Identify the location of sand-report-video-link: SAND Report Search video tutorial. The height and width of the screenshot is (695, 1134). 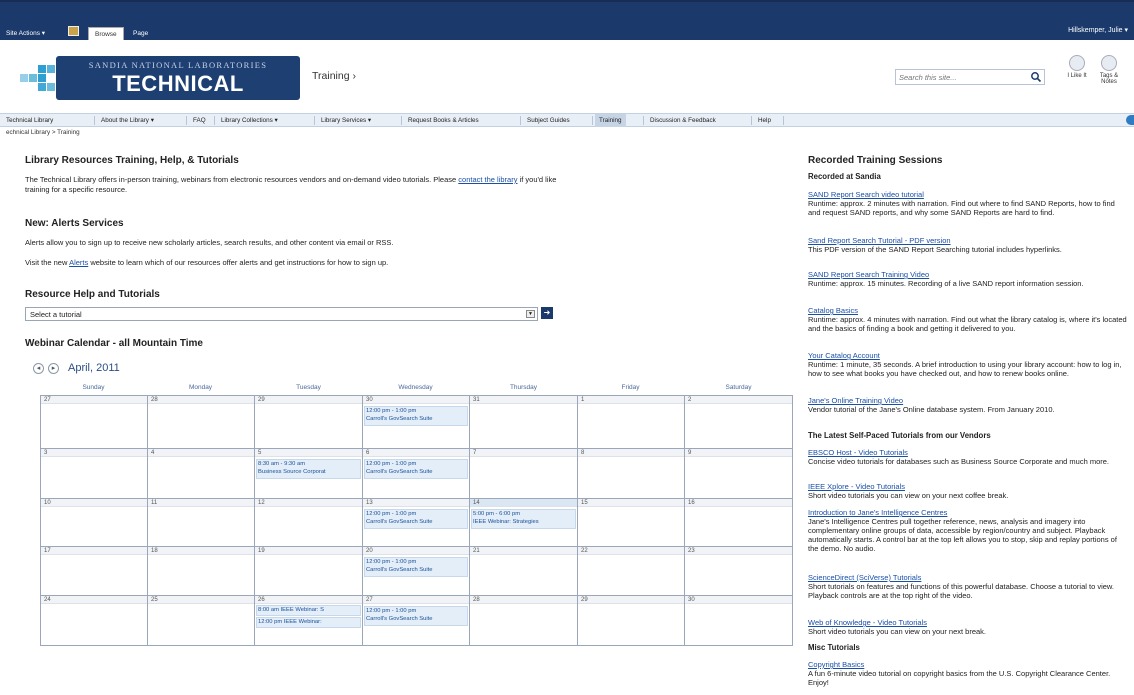
(968, 194).